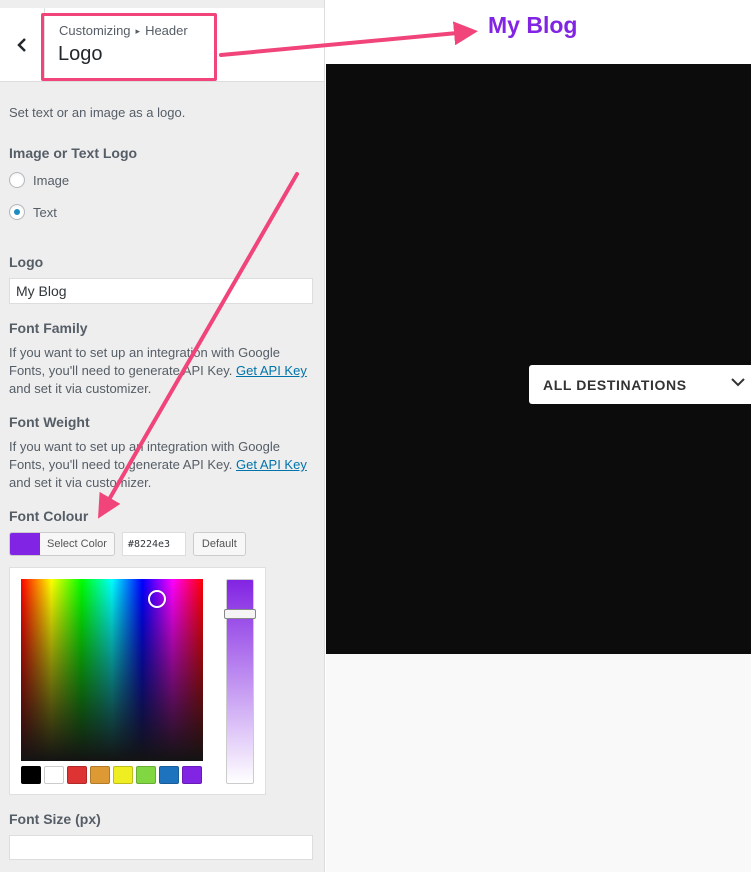  I want to click on saturation-handle, so click(157, 599).